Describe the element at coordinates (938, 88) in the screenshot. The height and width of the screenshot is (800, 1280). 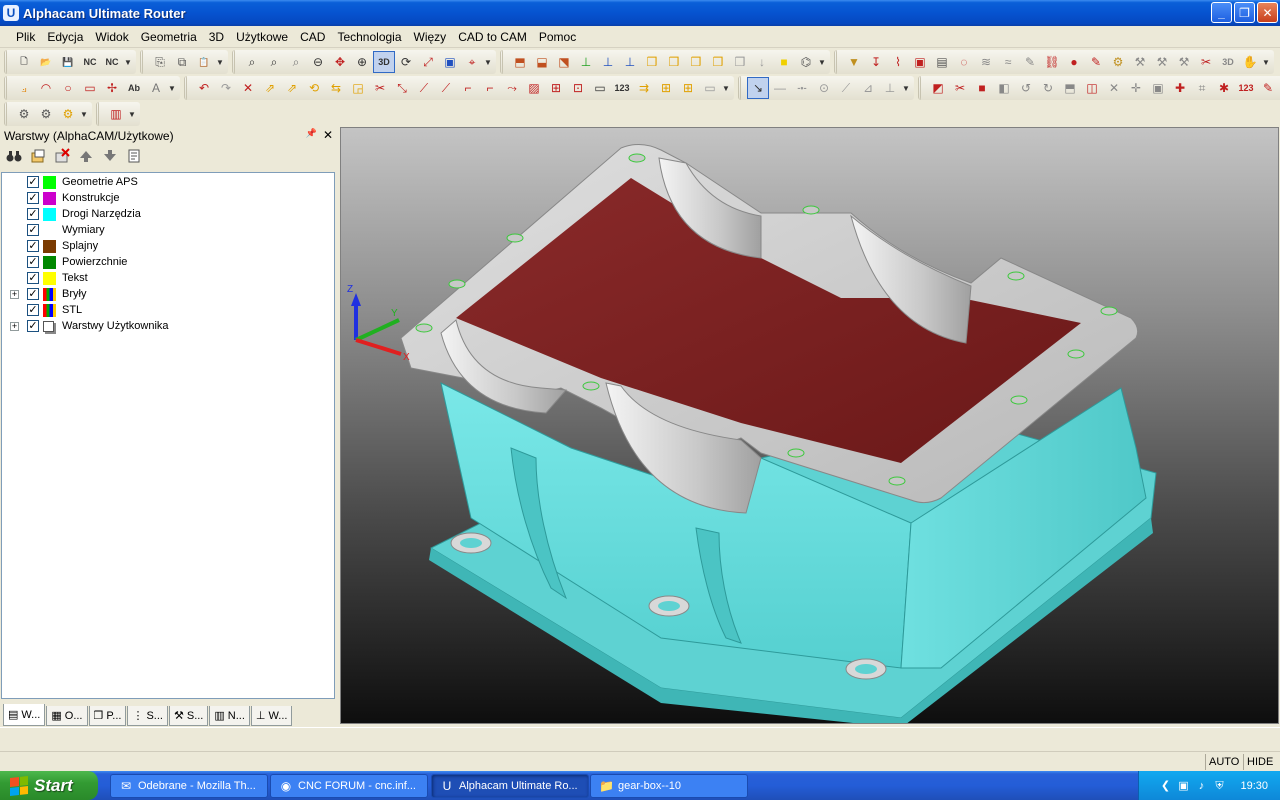
I see `solid-icon: ◩` at that location.